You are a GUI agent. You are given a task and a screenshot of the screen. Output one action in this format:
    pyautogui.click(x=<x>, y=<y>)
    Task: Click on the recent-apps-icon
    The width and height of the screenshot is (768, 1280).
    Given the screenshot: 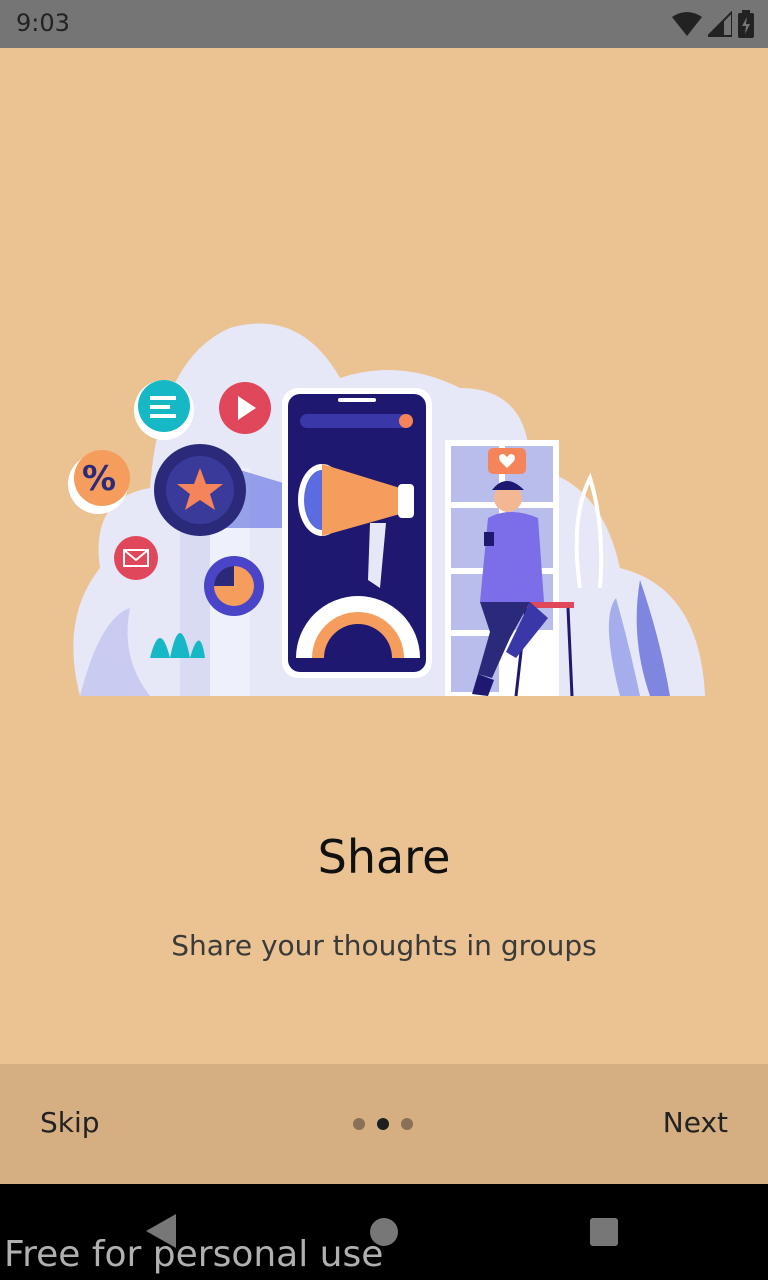 What is the action you would take?
    pyautogui.click(x=604, y=1232)
    